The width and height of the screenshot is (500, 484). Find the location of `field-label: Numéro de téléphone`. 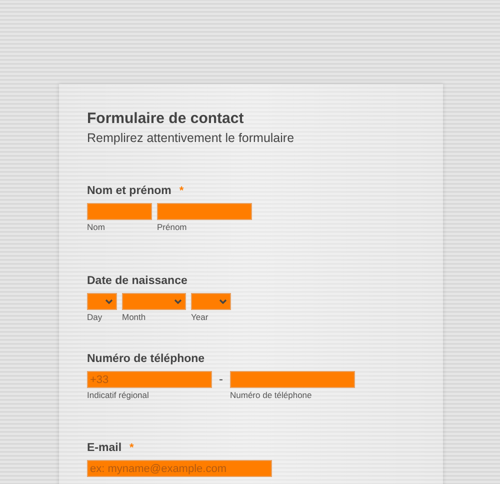

field-label: Numéro de téléphone is located at coordinates (146, 359).